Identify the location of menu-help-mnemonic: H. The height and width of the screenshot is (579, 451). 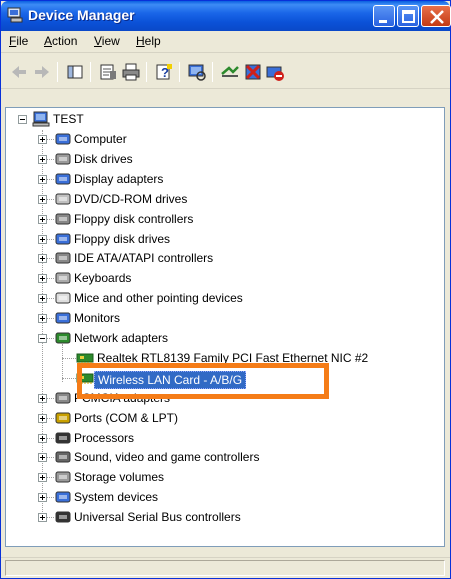
(140, 41).